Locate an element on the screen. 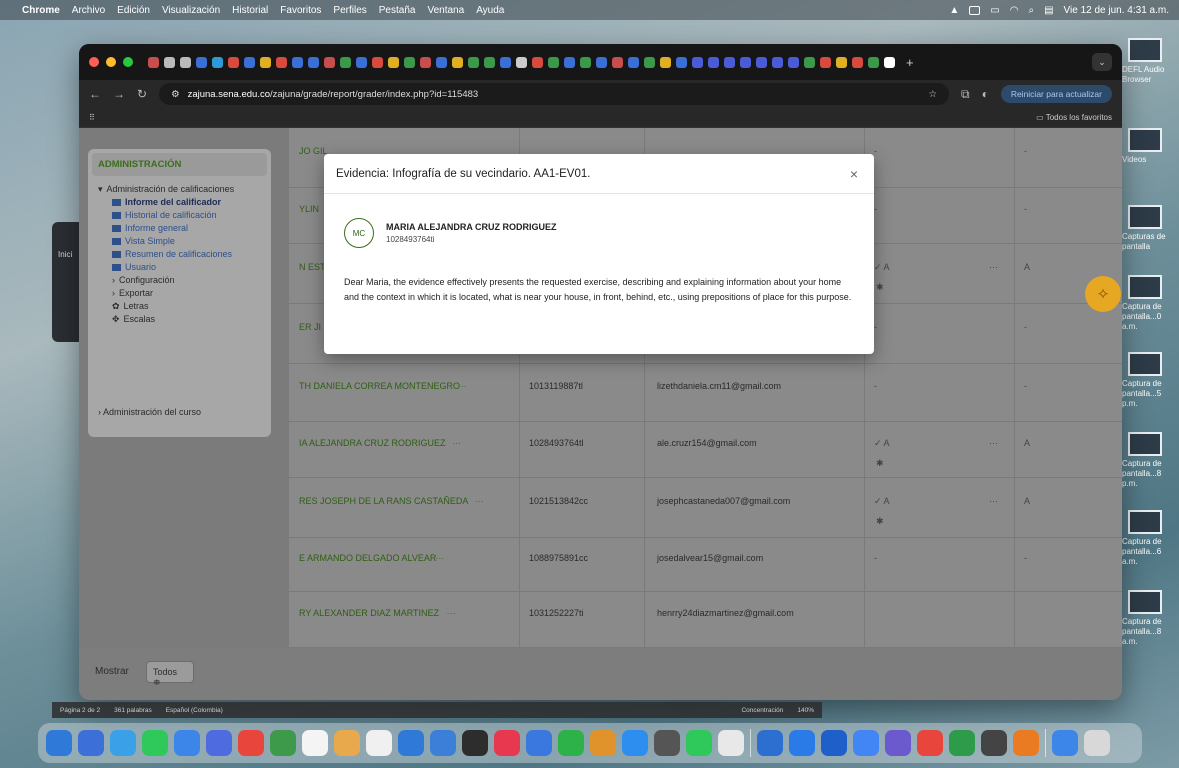  grade-menu: ··· is located at coordinates (993, 501).